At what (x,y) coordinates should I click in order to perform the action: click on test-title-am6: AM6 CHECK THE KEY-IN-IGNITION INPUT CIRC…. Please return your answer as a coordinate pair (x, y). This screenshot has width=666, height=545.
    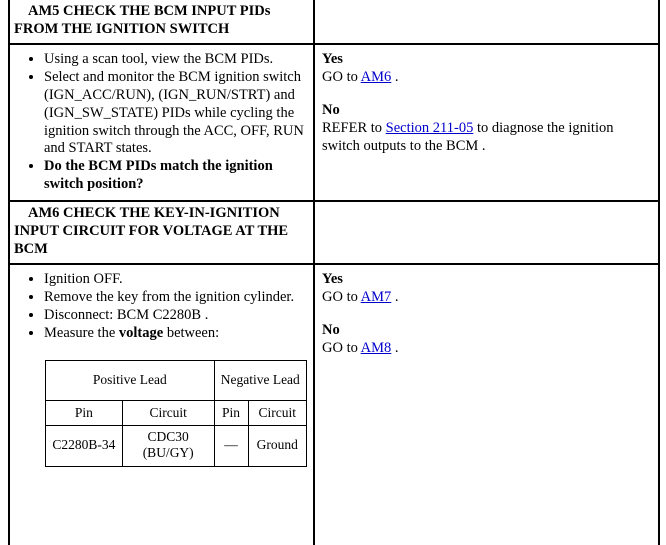
    Looking at the image, I should click on (162, 233).